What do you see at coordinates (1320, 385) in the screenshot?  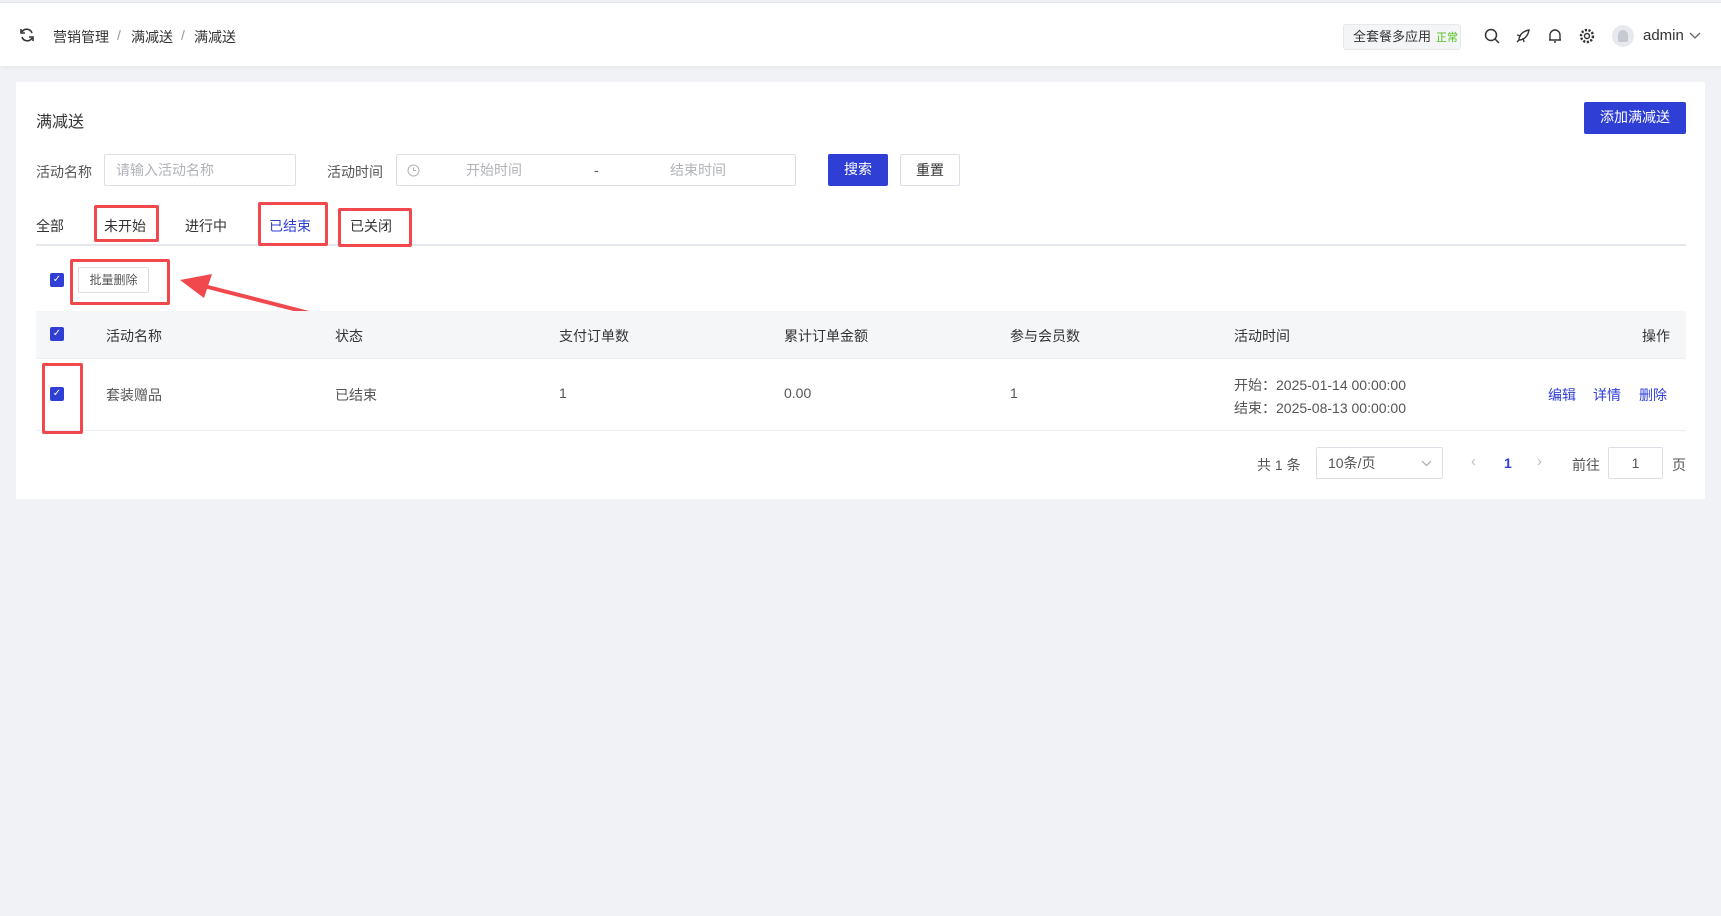 I see `cell-start-time: 开始：2025-01-14 00:00:00` at bounding box center [1320, 385].